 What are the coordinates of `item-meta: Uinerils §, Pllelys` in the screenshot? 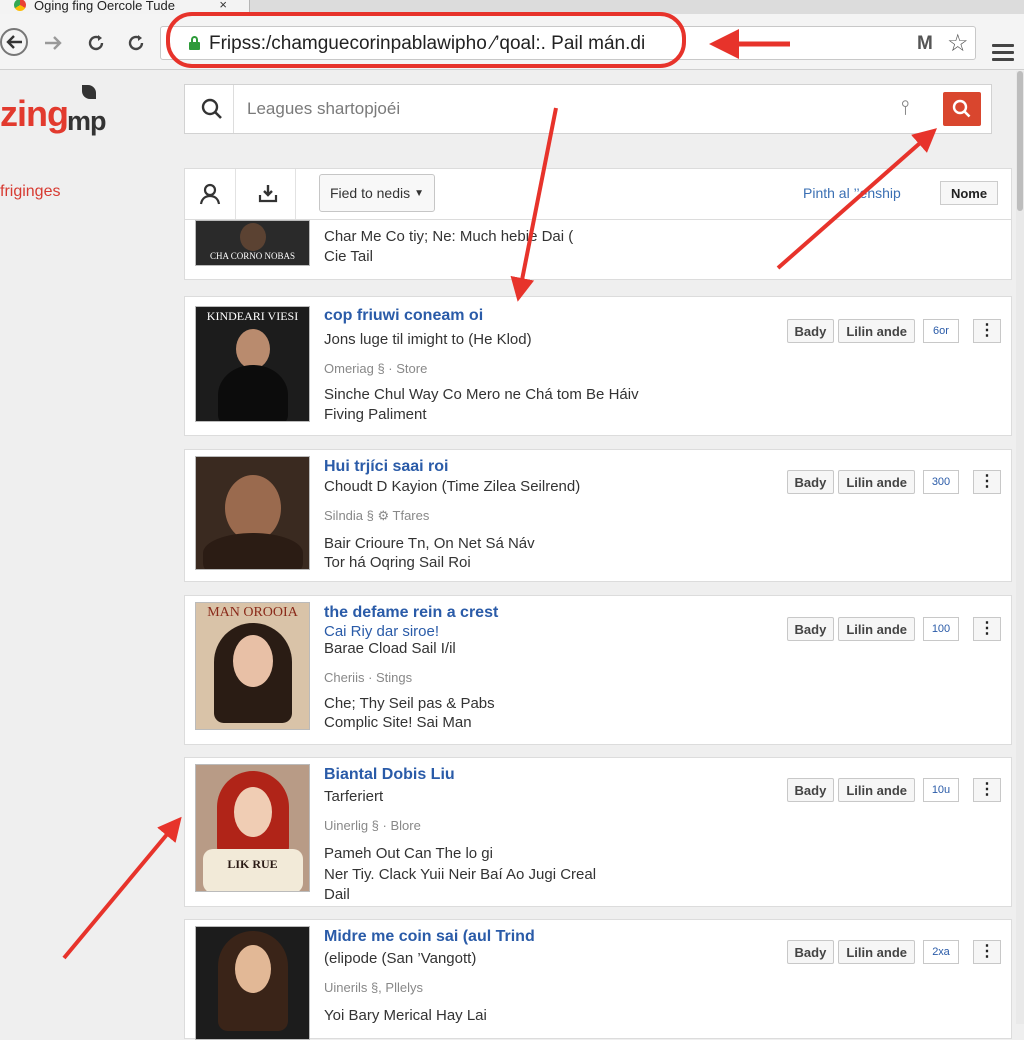 It's located at (373, 987).